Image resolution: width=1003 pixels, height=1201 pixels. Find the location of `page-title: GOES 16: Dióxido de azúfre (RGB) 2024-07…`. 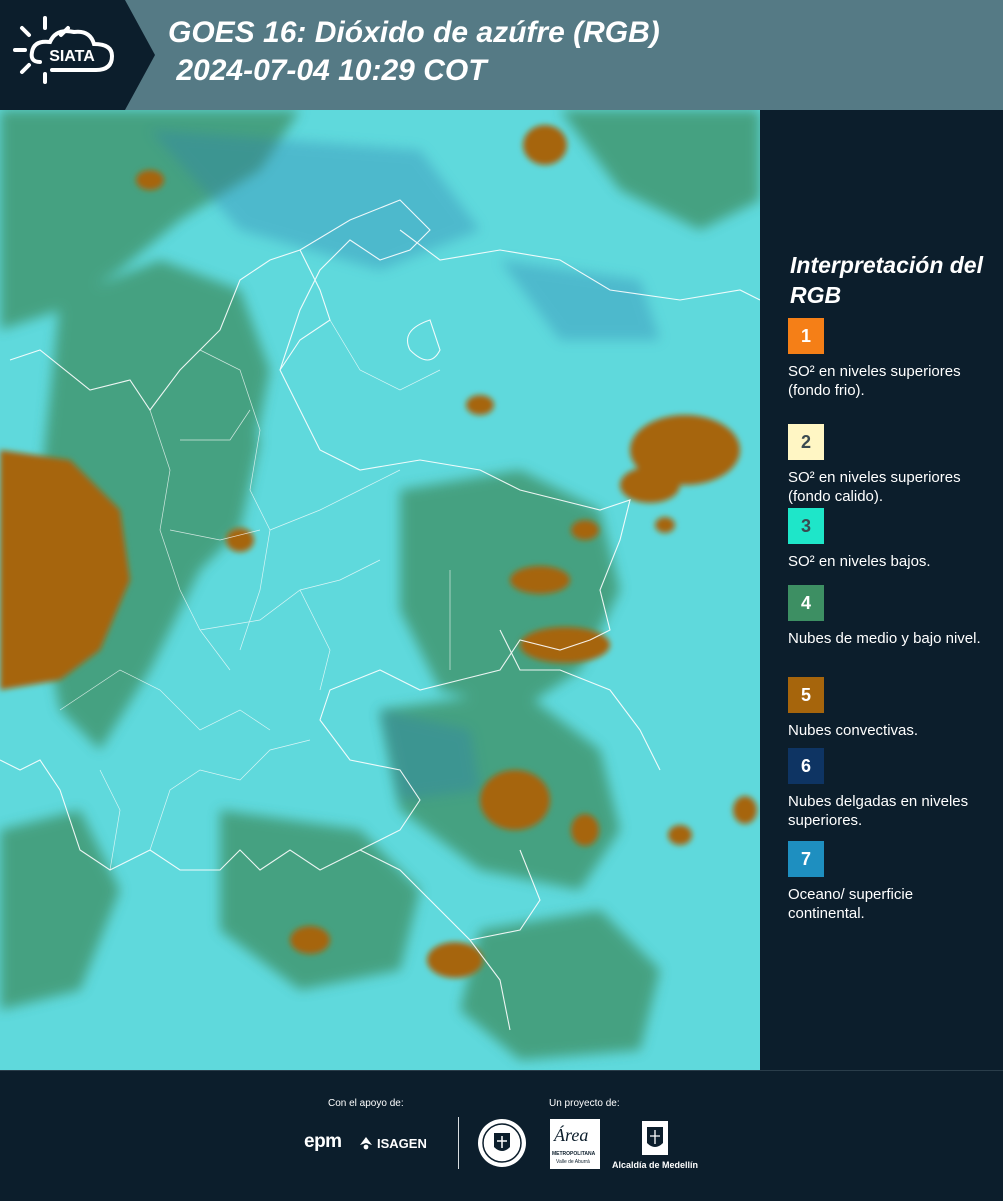

page-title: GOES 16: Dióxido de azúfre (RGB) 2024-07… is located at coordinates (414, 52).